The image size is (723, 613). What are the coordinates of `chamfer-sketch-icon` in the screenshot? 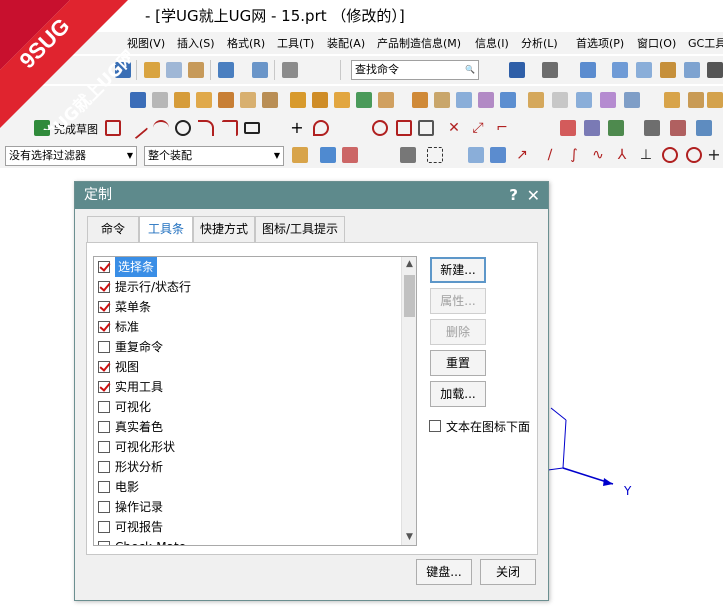 It's located at (230, 128).